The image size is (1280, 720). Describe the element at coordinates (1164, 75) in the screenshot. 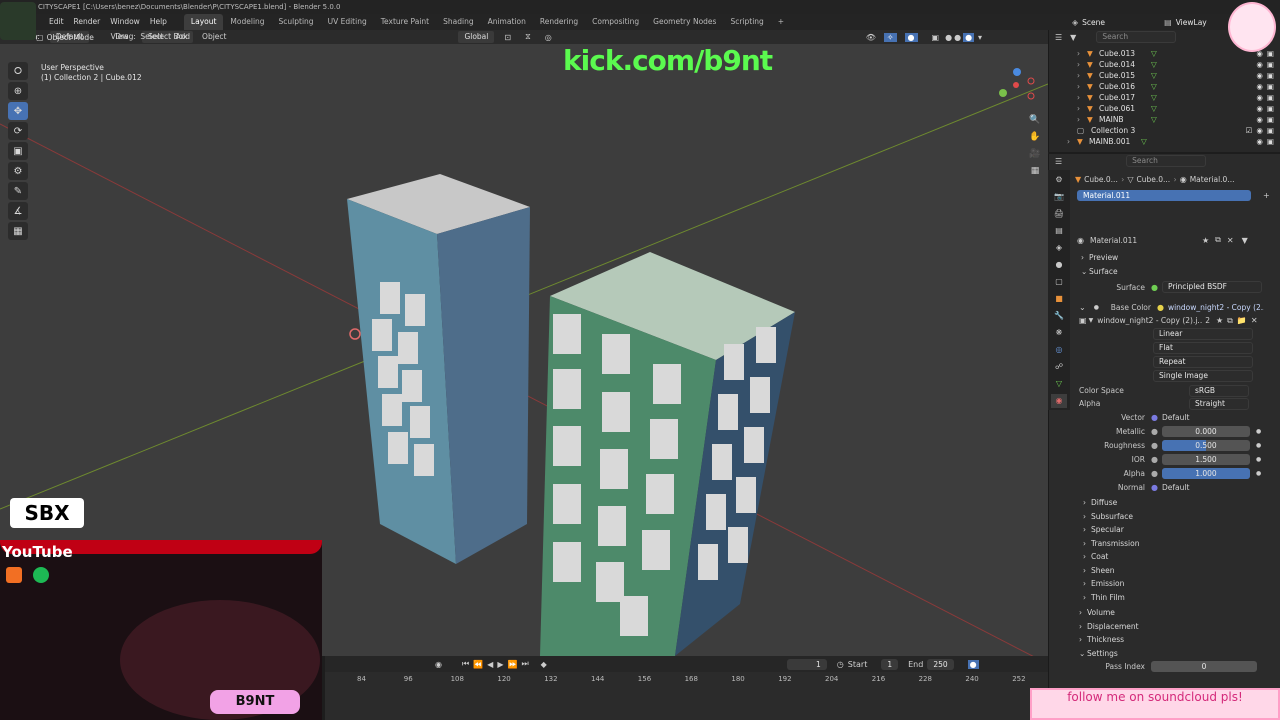

I see `outliner-item: › ▼ Cube.015 ▽ ◉ ▣` at that location.